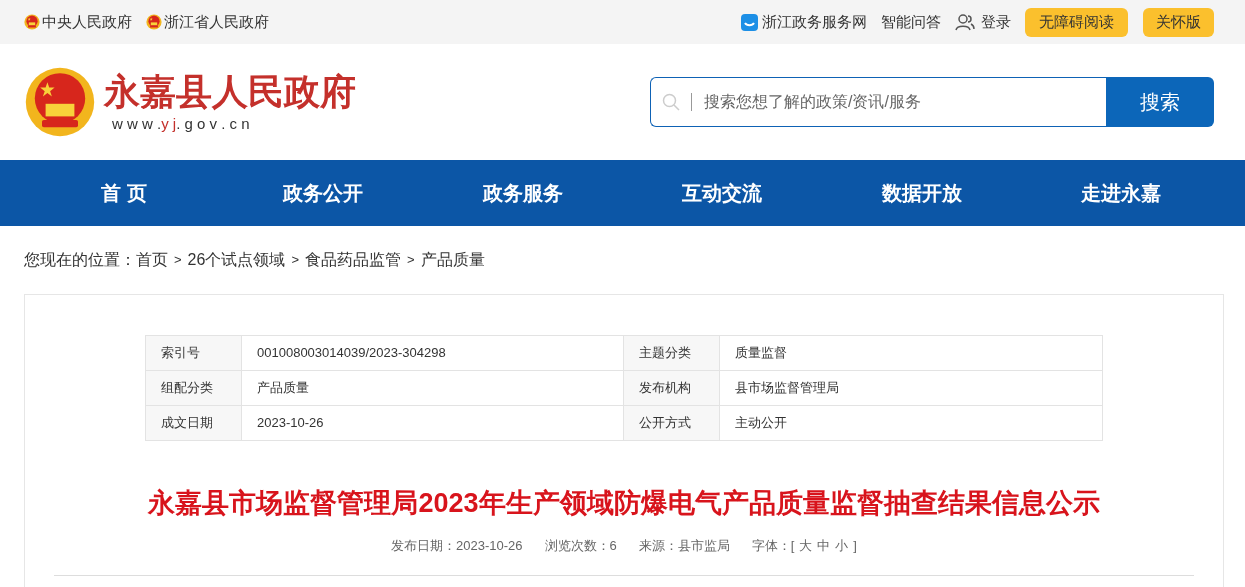 The width and height of the screenshot is (1245, 587). What do you see at coordinates (432, 353) in the screenshot?
I see `table-cell: 001008003014039/2023-304298` at bounding box center [432, 353].